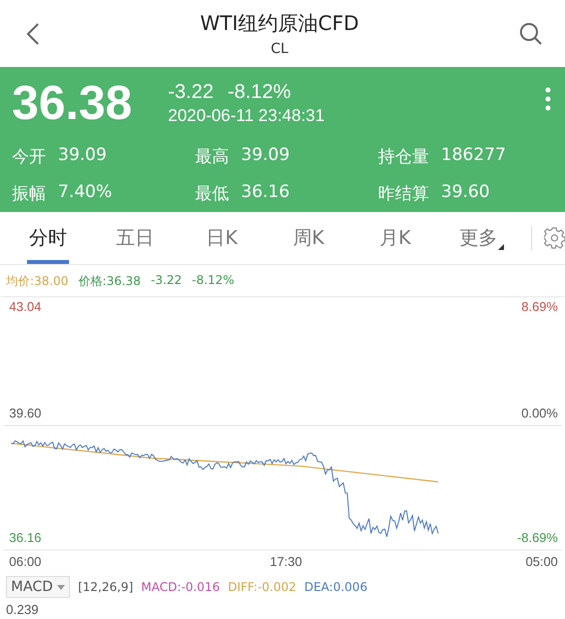  Describe the element at coordinates (542, 562) in the screenshot. I see `time-label: 05:00` at that location.